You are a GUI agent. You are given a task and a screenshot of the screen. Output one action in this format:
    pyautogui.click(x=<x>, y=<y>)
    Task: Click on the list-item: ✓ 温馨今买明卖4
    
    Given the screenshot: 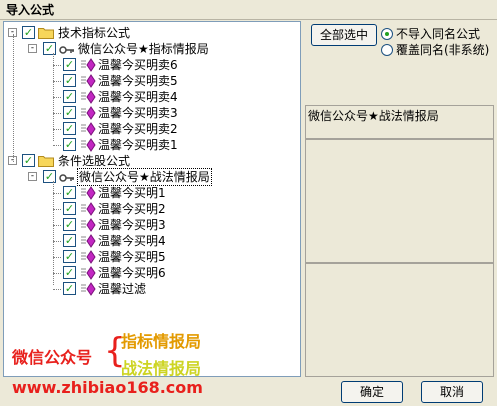 What is the action you would take?
    pyautogui.click(x=152, y=97)
    